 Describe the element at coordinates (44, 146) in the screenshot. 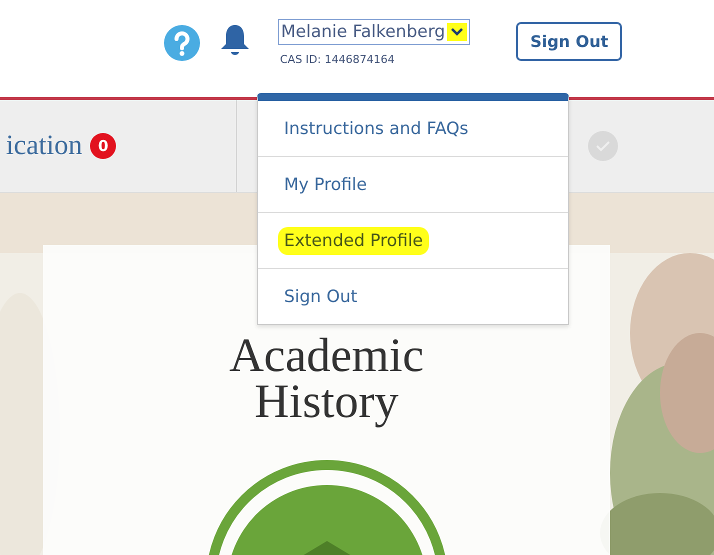

I see `tab-label: ication` at that location.